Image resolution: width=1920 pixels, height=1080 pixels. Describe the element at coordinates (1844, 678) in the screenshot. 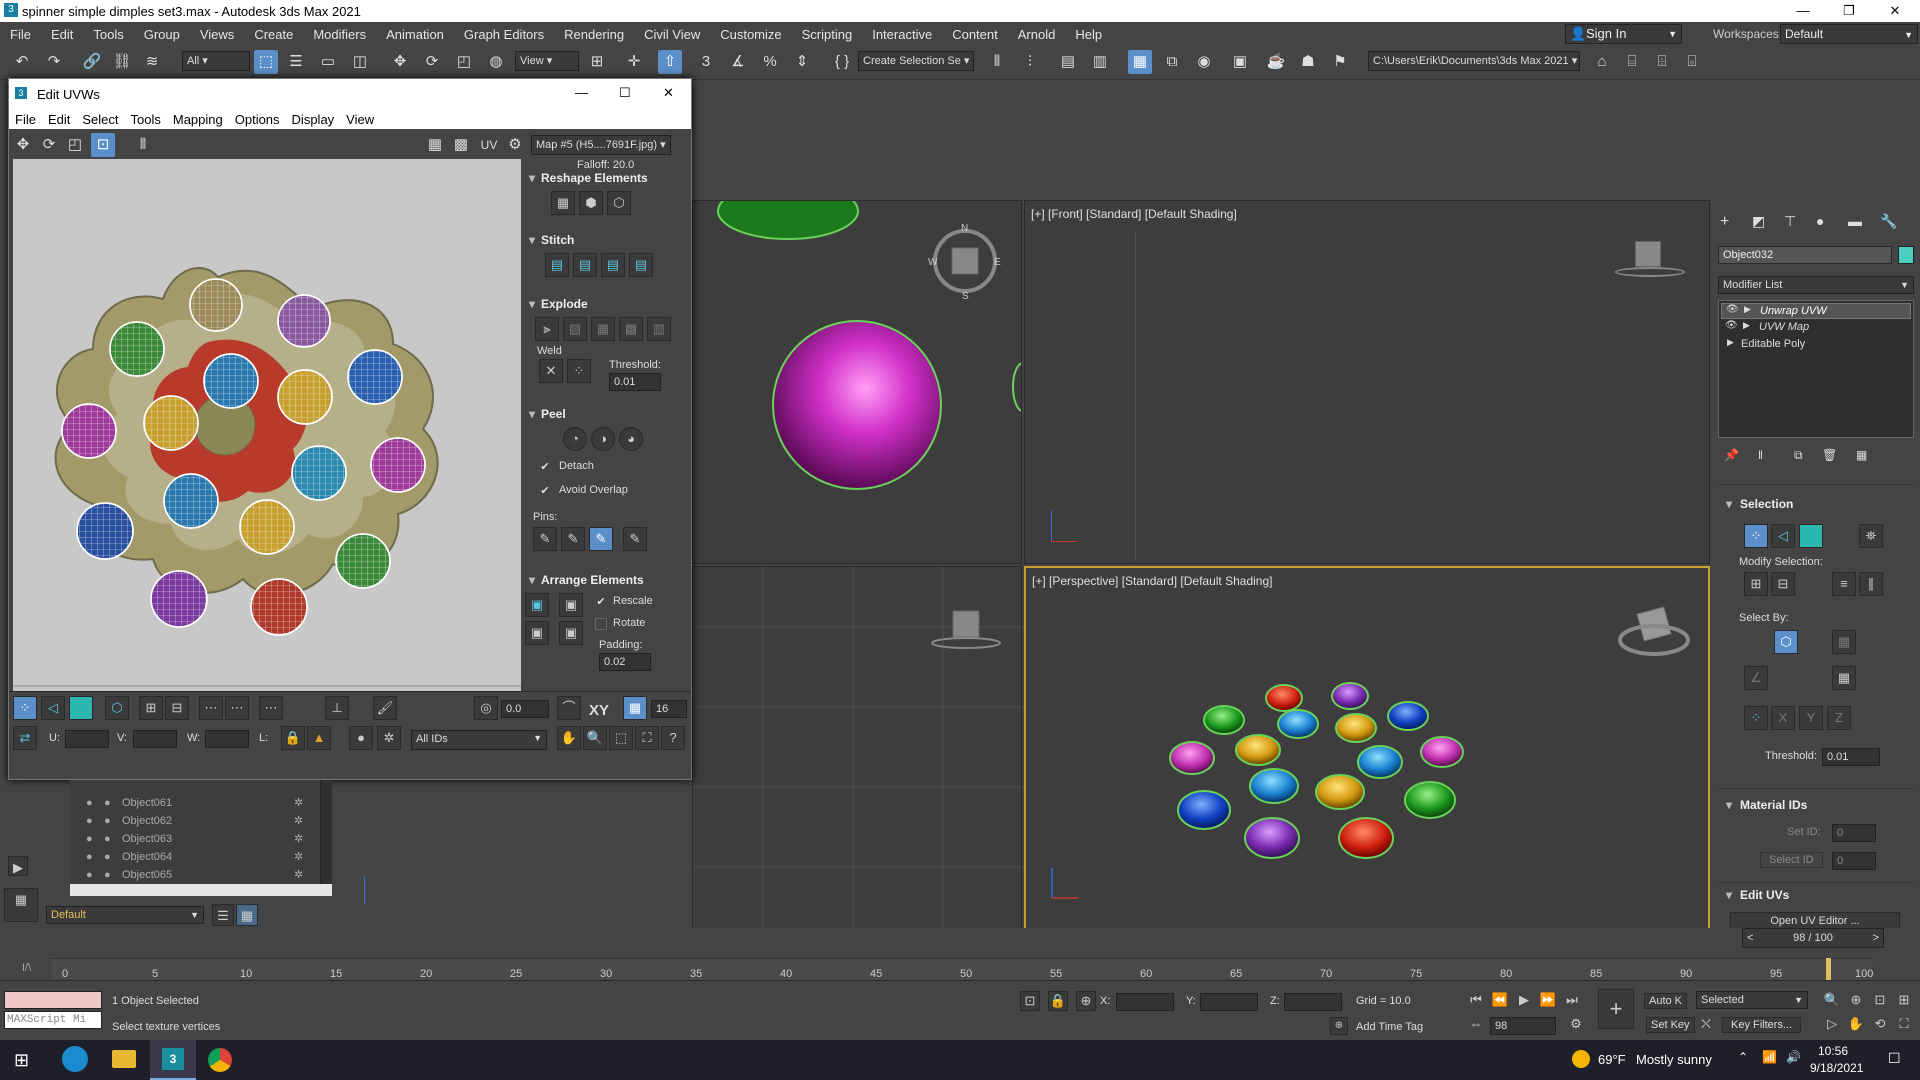

I see `select-by-seam-icon: ▦` at that location.